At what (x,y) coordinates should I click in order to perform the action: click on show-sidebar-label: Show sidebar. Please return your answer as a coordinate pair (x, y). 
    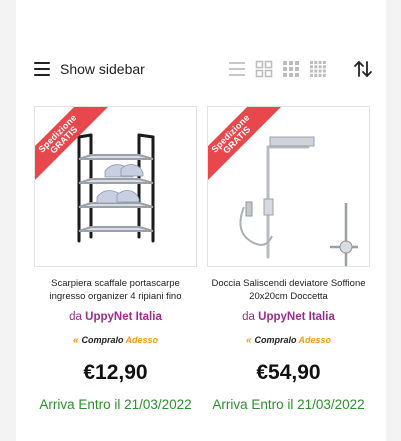
    Looking at the image, I should click on (102, 69).